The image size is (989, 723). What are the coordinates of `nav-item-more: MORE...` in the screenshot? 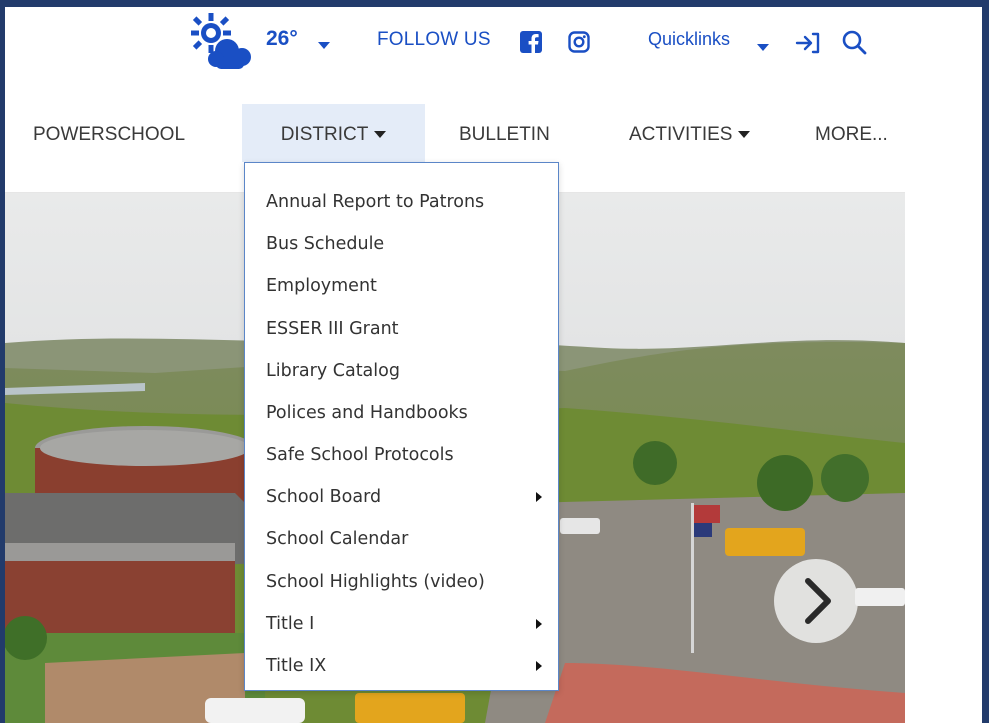 It's located at (851, 133).